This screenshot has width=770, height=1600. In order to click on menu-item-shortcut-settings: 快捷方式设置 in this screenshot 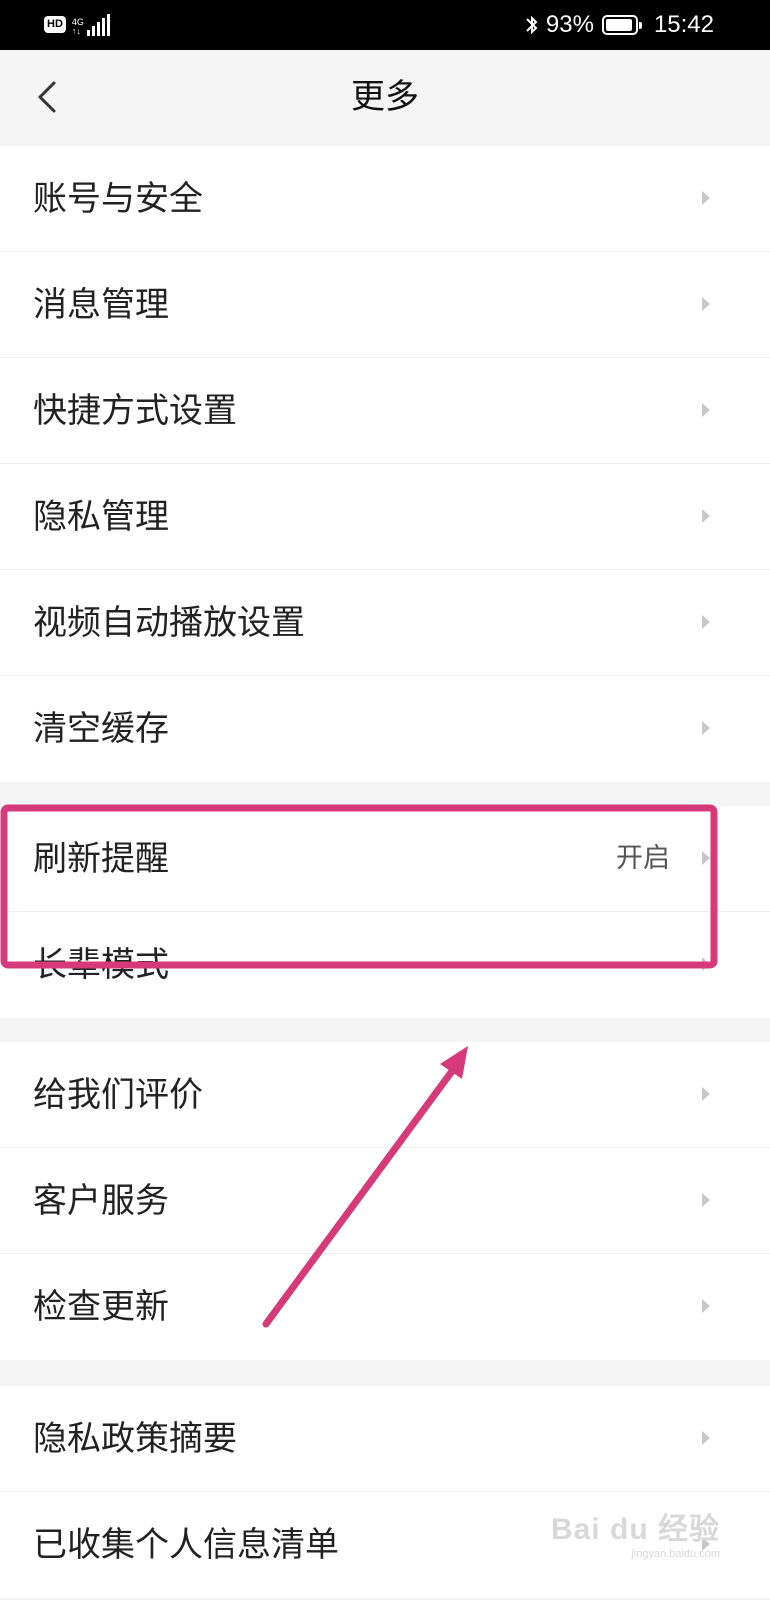, I will do `click(385, 411)`.